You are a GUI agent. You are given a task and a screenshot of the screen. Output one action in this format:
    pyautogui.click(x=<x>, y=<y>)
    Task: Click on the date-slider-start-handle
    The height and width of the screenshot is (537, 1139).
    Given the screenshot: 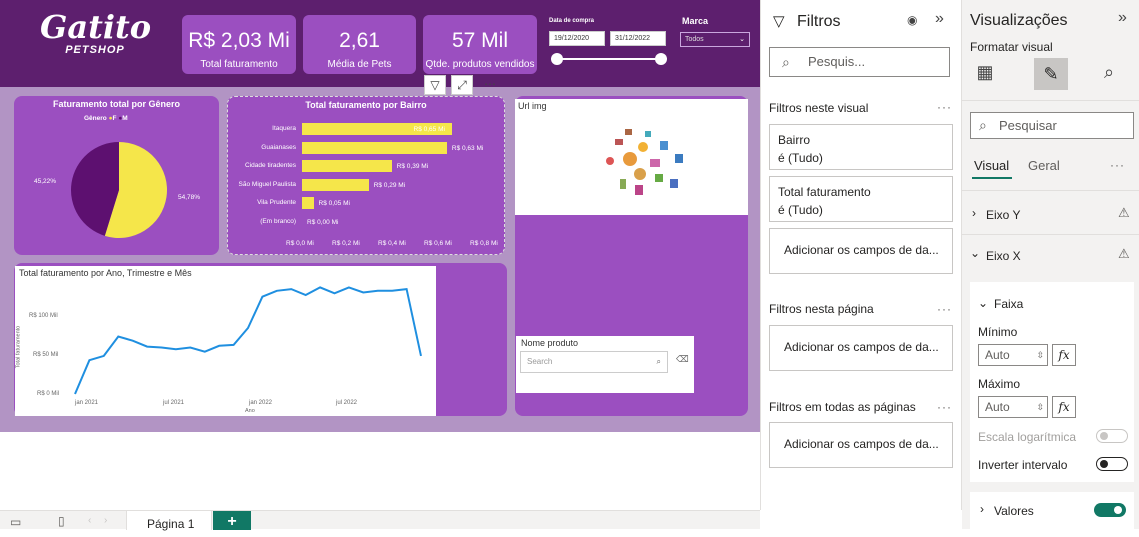 What is the action you would take?
    pyautogui.click(x=557, y=59)
    